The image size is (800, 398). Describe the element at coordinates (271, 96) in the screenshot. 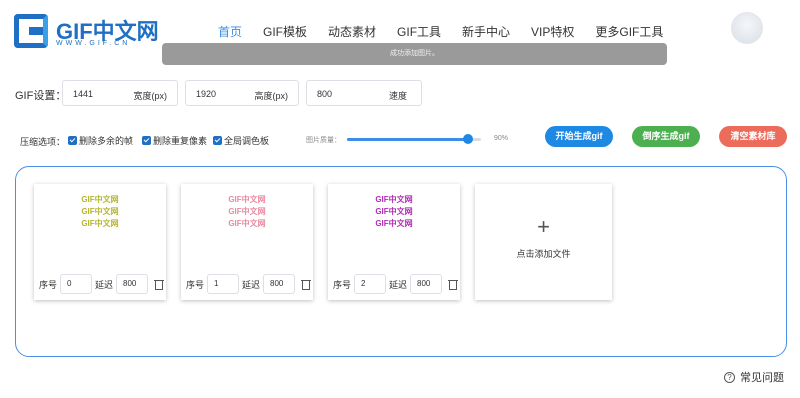

I see `height-unit: 高度(px)` at that location.